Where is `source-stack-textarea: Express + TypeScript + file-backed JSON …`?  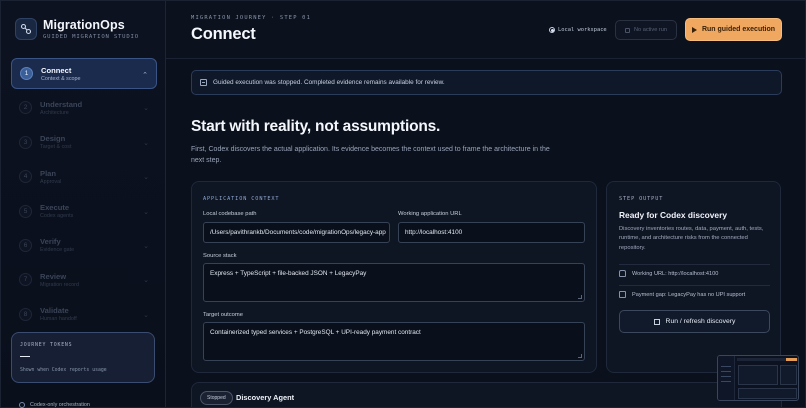 source-stack-textarea: Express + TypeScript + file-backed JSON … is located at coordinates (394, 282).